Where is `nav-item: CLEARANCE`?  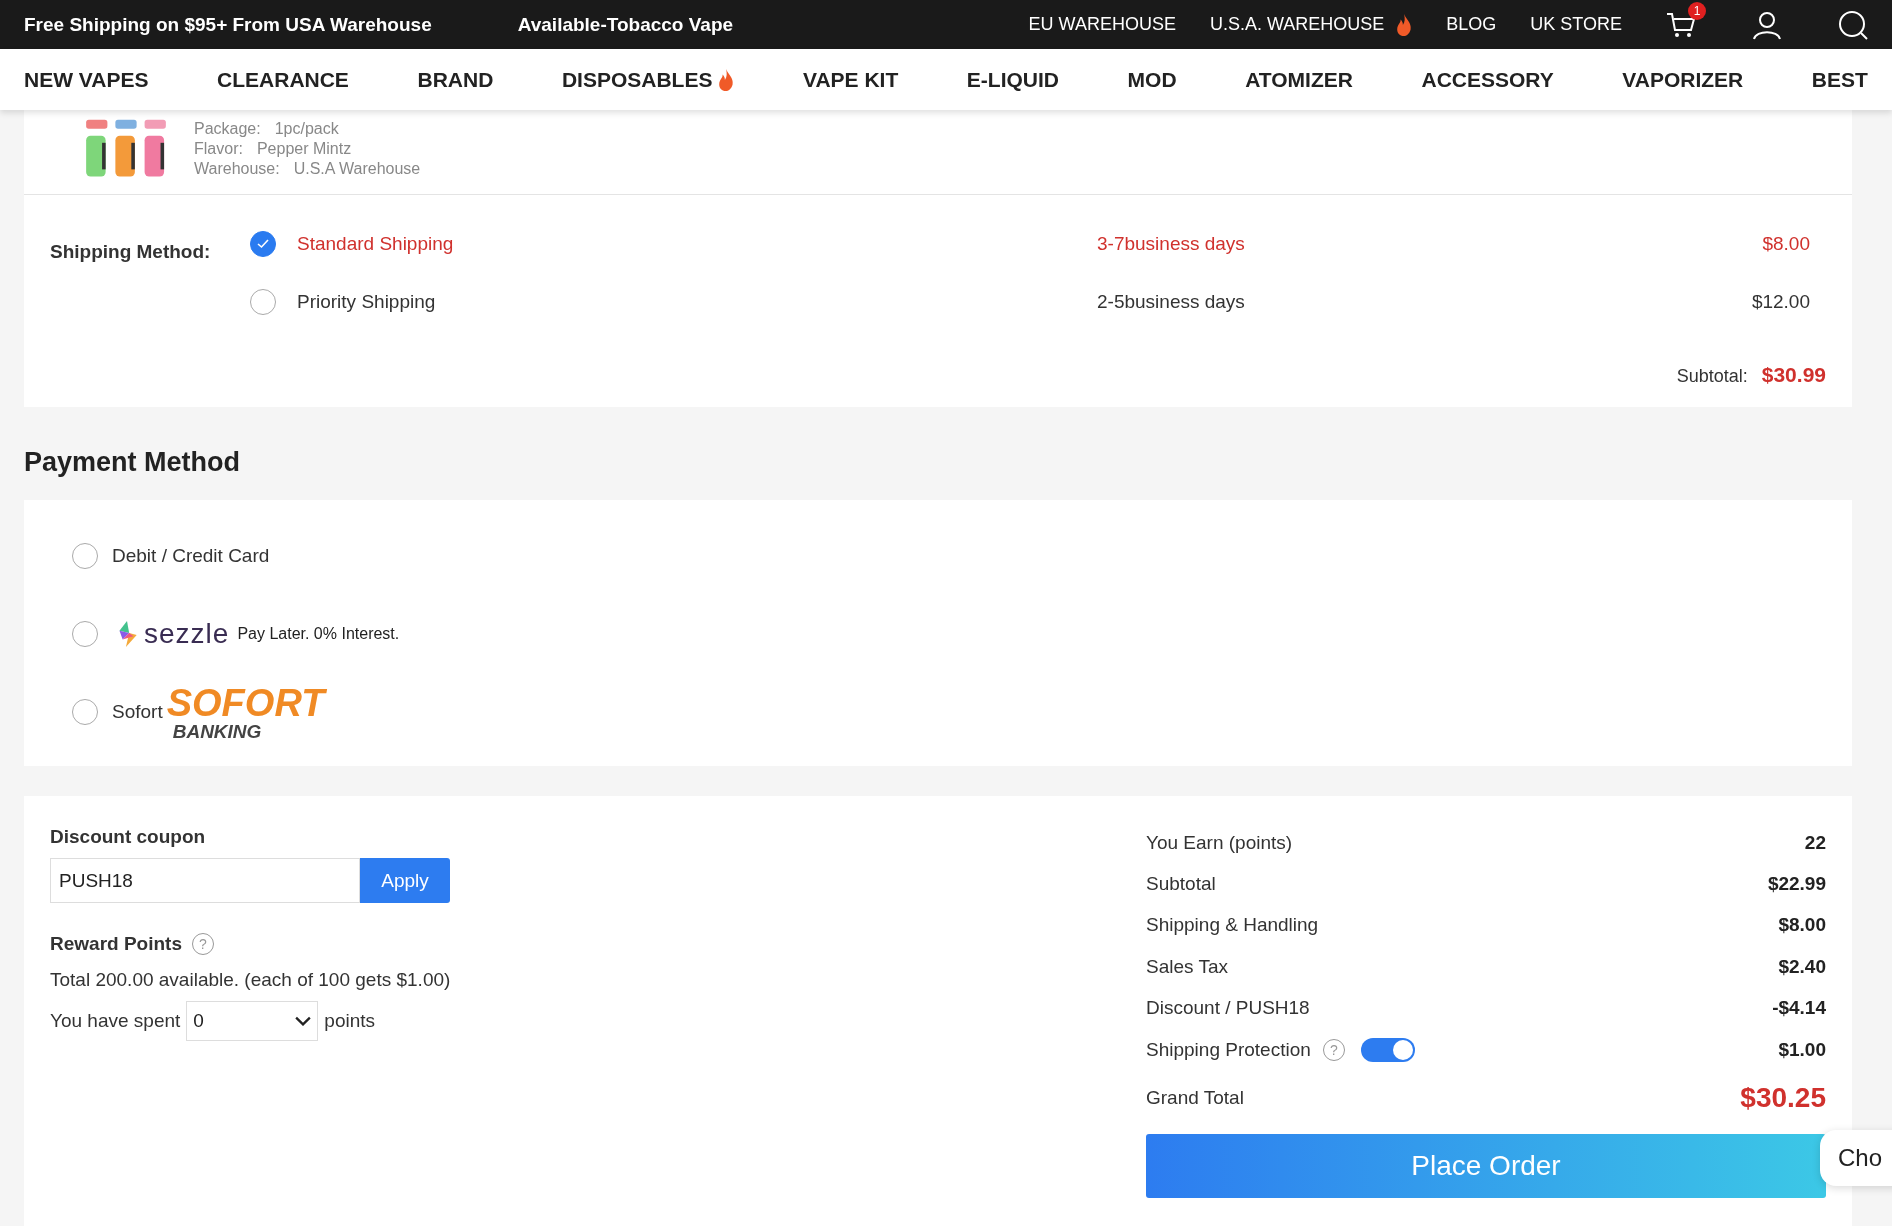 nav-item: CLEARANCE is located at coordinates (283, 79).